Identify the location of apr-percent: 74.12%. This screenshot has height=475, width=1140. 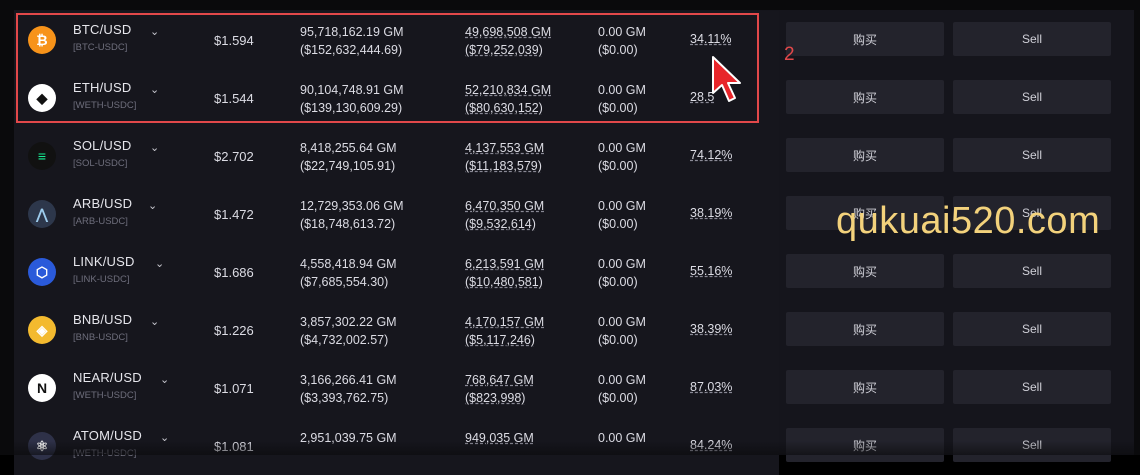
(711, 155).